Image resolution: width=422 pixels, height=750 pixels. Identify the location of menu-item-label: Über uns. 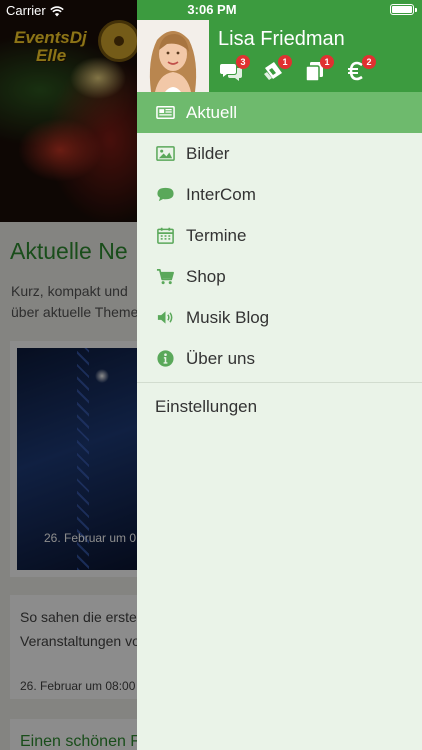
(220, 358).